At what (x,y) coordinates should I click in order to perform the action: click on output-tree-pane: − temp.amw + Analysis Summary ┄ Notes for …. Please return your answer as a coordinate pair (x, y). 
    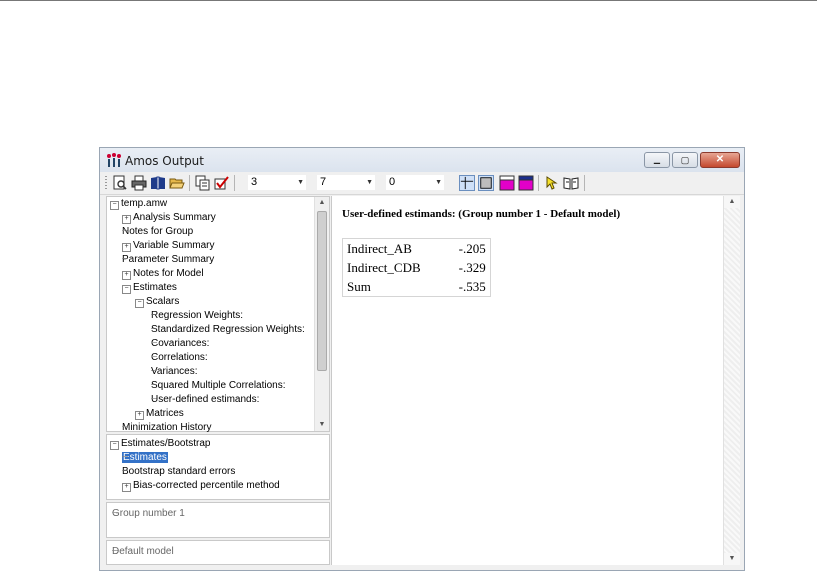
    Looking at the image, I should click on (218, 315).